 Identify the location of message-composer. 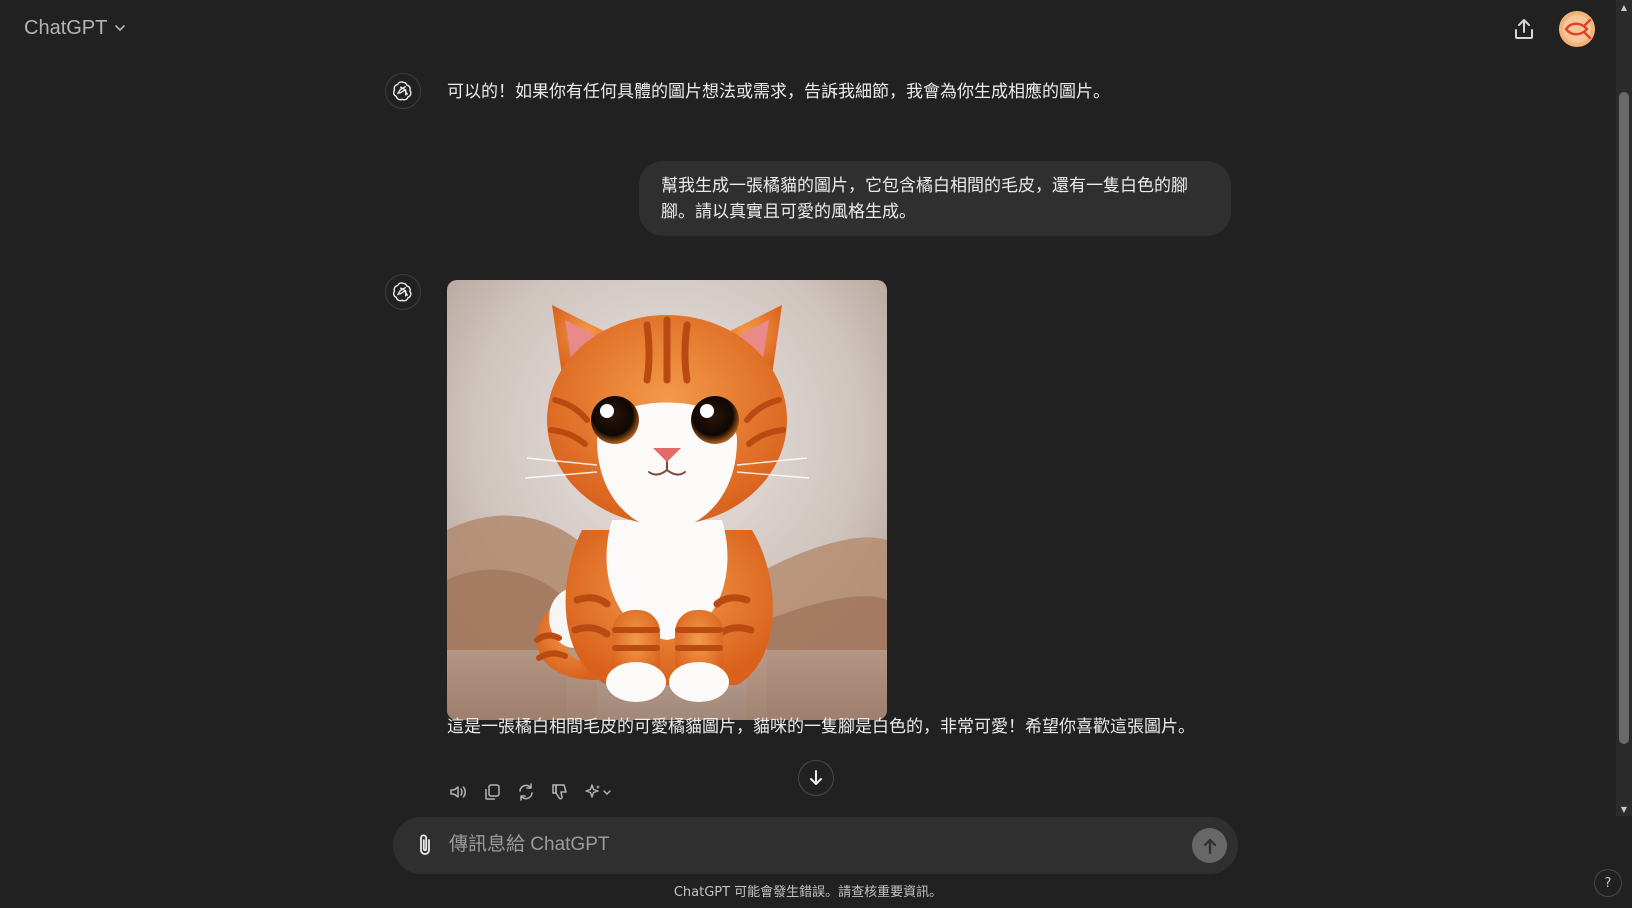
(815, 845).